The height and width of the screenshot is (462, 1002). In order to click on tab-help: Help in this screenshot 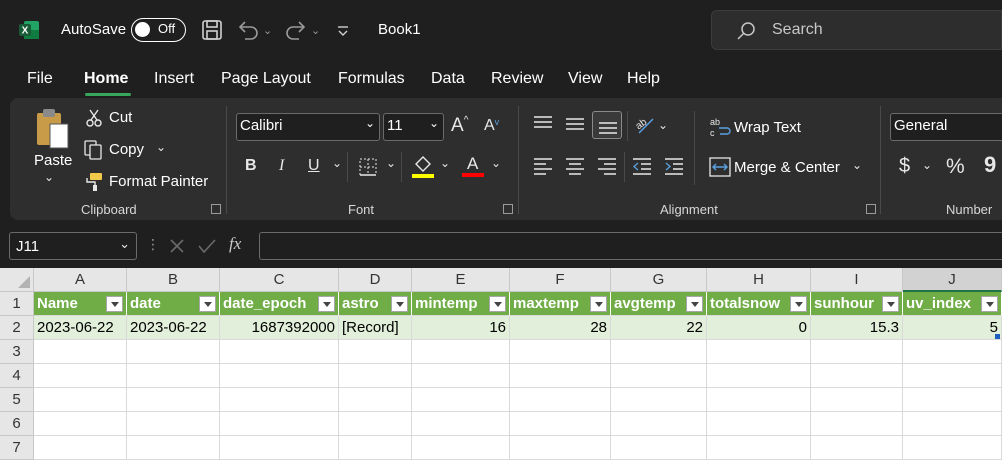, I will do `click(643, 79)`.